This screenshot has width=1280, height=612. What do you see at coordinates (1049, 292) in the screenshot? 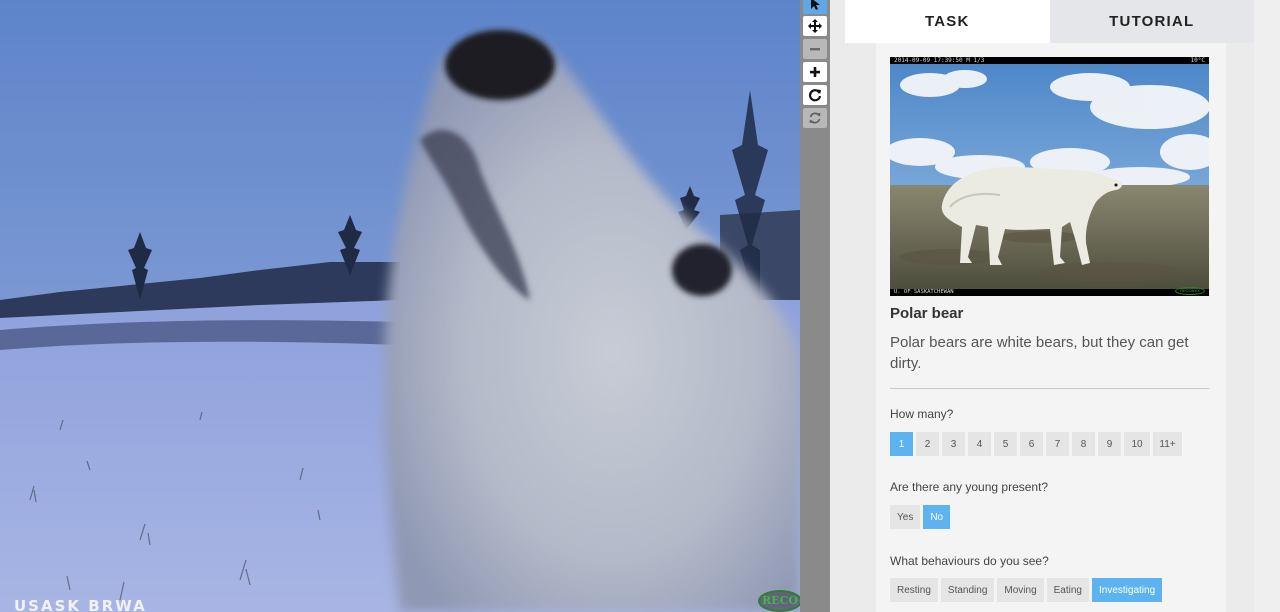
I see `photo-footer: U. OF SASKATCHEWAN` at bounding box center [1049, 292].